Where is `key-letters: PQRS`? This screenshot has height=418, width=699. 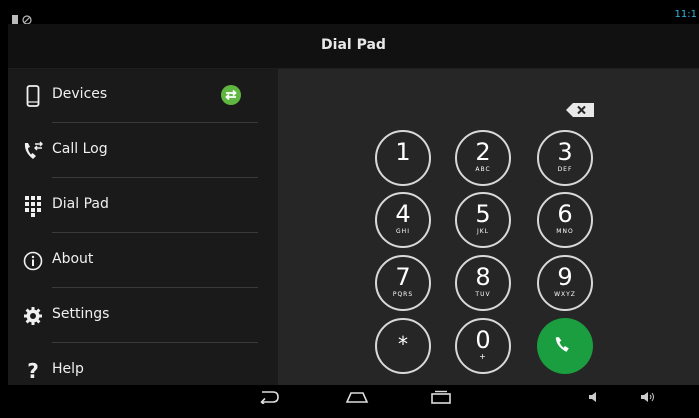 key-letters: PQRS is located at coordinates (403, 294).